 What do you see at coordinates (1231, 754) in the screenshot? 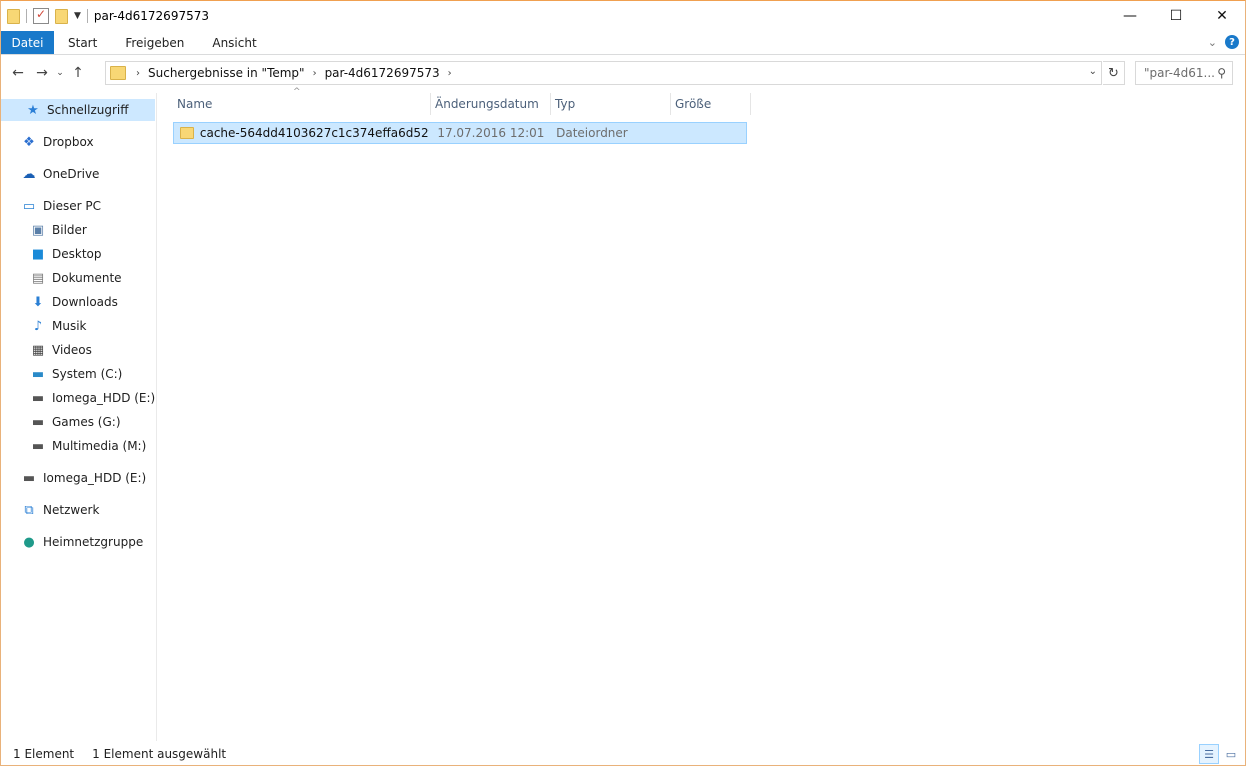
I see `large-icons-view-icon: ▭` at bounding box center [1231, 754].